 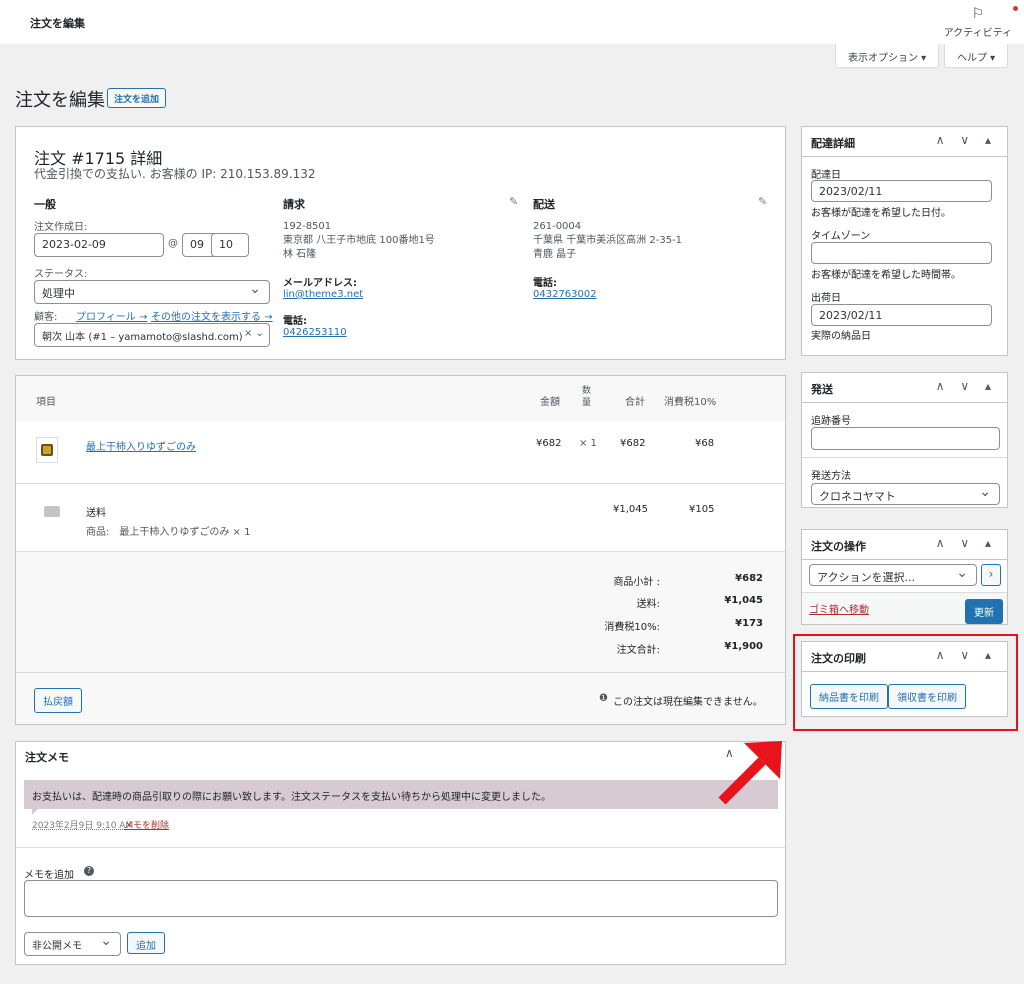 I want to click on note-textarea, so click(x=401, y=898).